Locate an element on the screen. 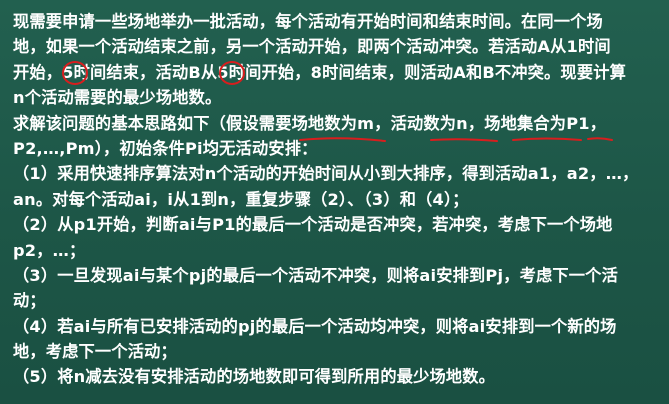  solution-line: （4）若ai与所有已安排活动的pj的最后一个活动均冲突，则将ai安排到一个新的场 is located at coordinates (315, 326).